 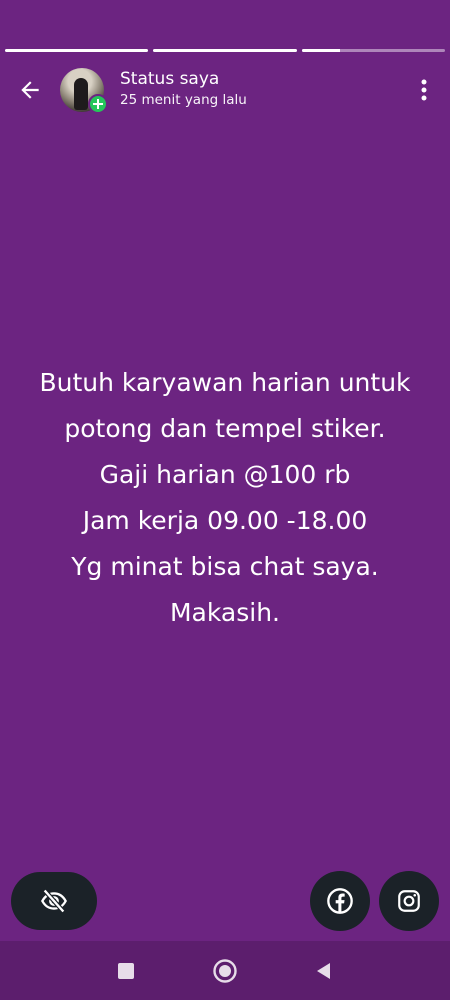 I want to click on instagram-icon, so click(x=409, y=901).